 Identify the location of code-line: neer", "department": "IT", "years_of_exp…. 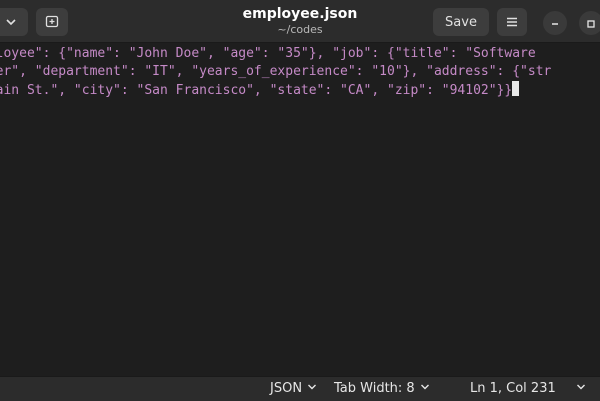
(276, 71).